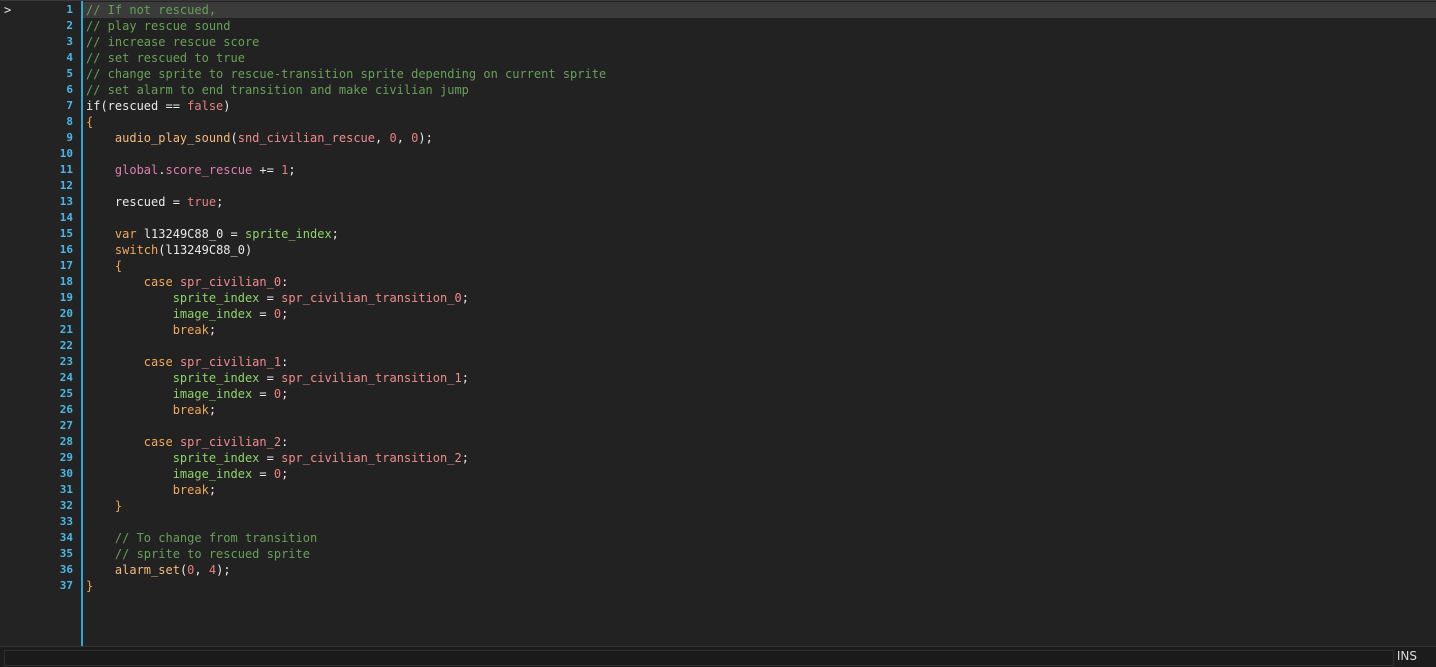 The height and width of the screenshot is (667, 1436). What do you see at coordinates (165, 58) in the screenshot?
I see `code-line-text: // set rescued to true` at bounding box center [165, 58].